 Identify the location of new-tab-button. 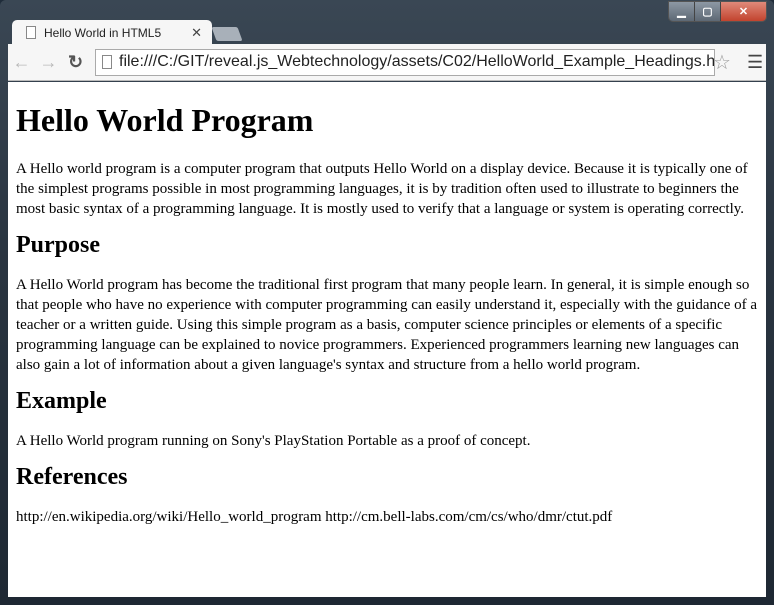
(227, 34).